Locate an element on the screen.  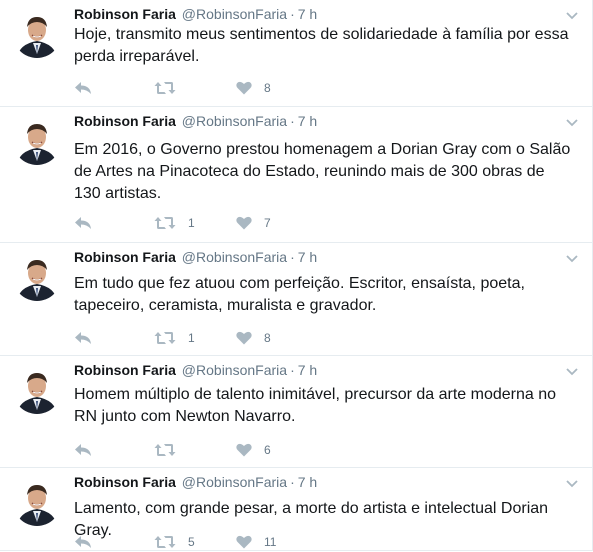
tweet-actions: 1 8 is located at coordinates (194, 338).